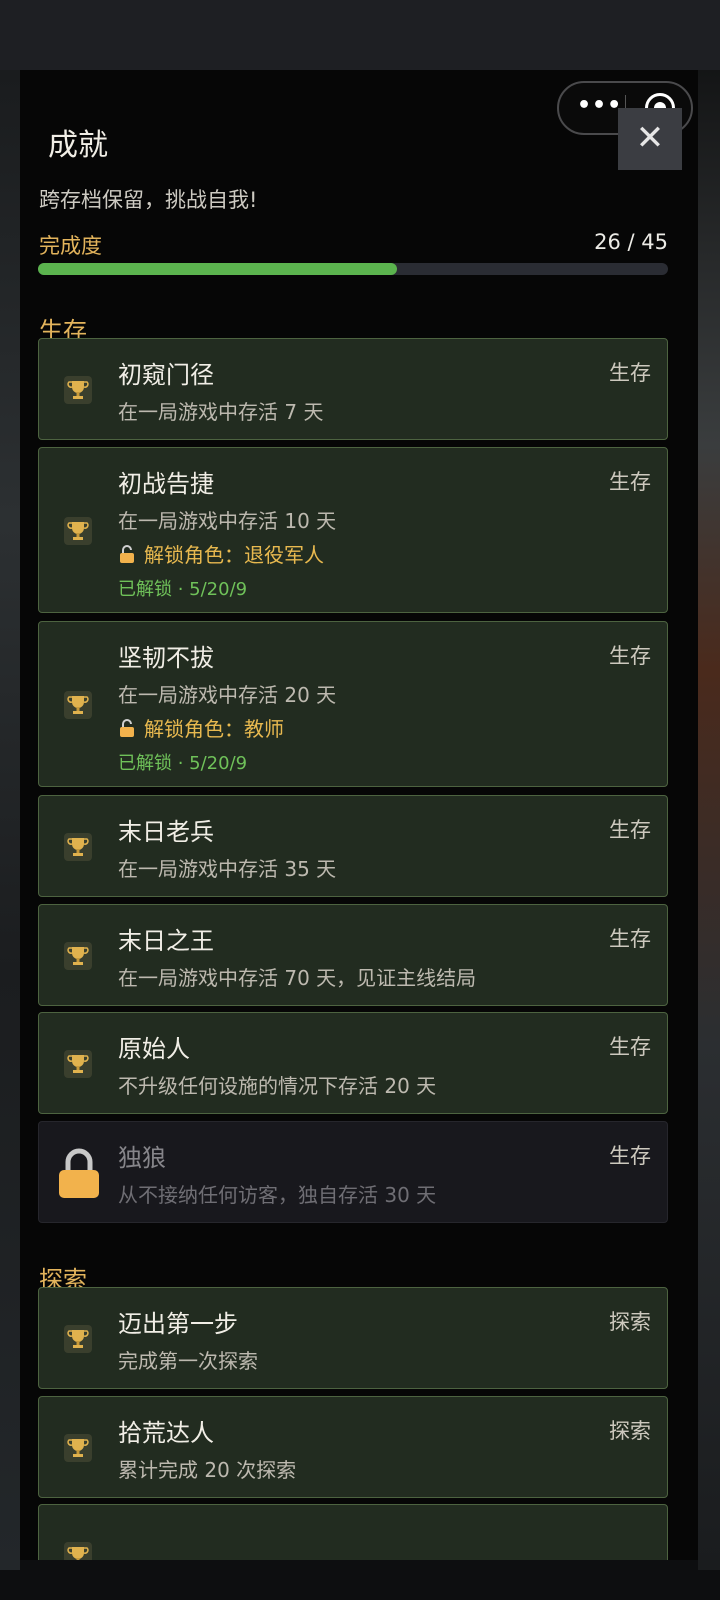 The image size is (720, 1600). I want to click on progress-label: 完成度, so click(70, 246).